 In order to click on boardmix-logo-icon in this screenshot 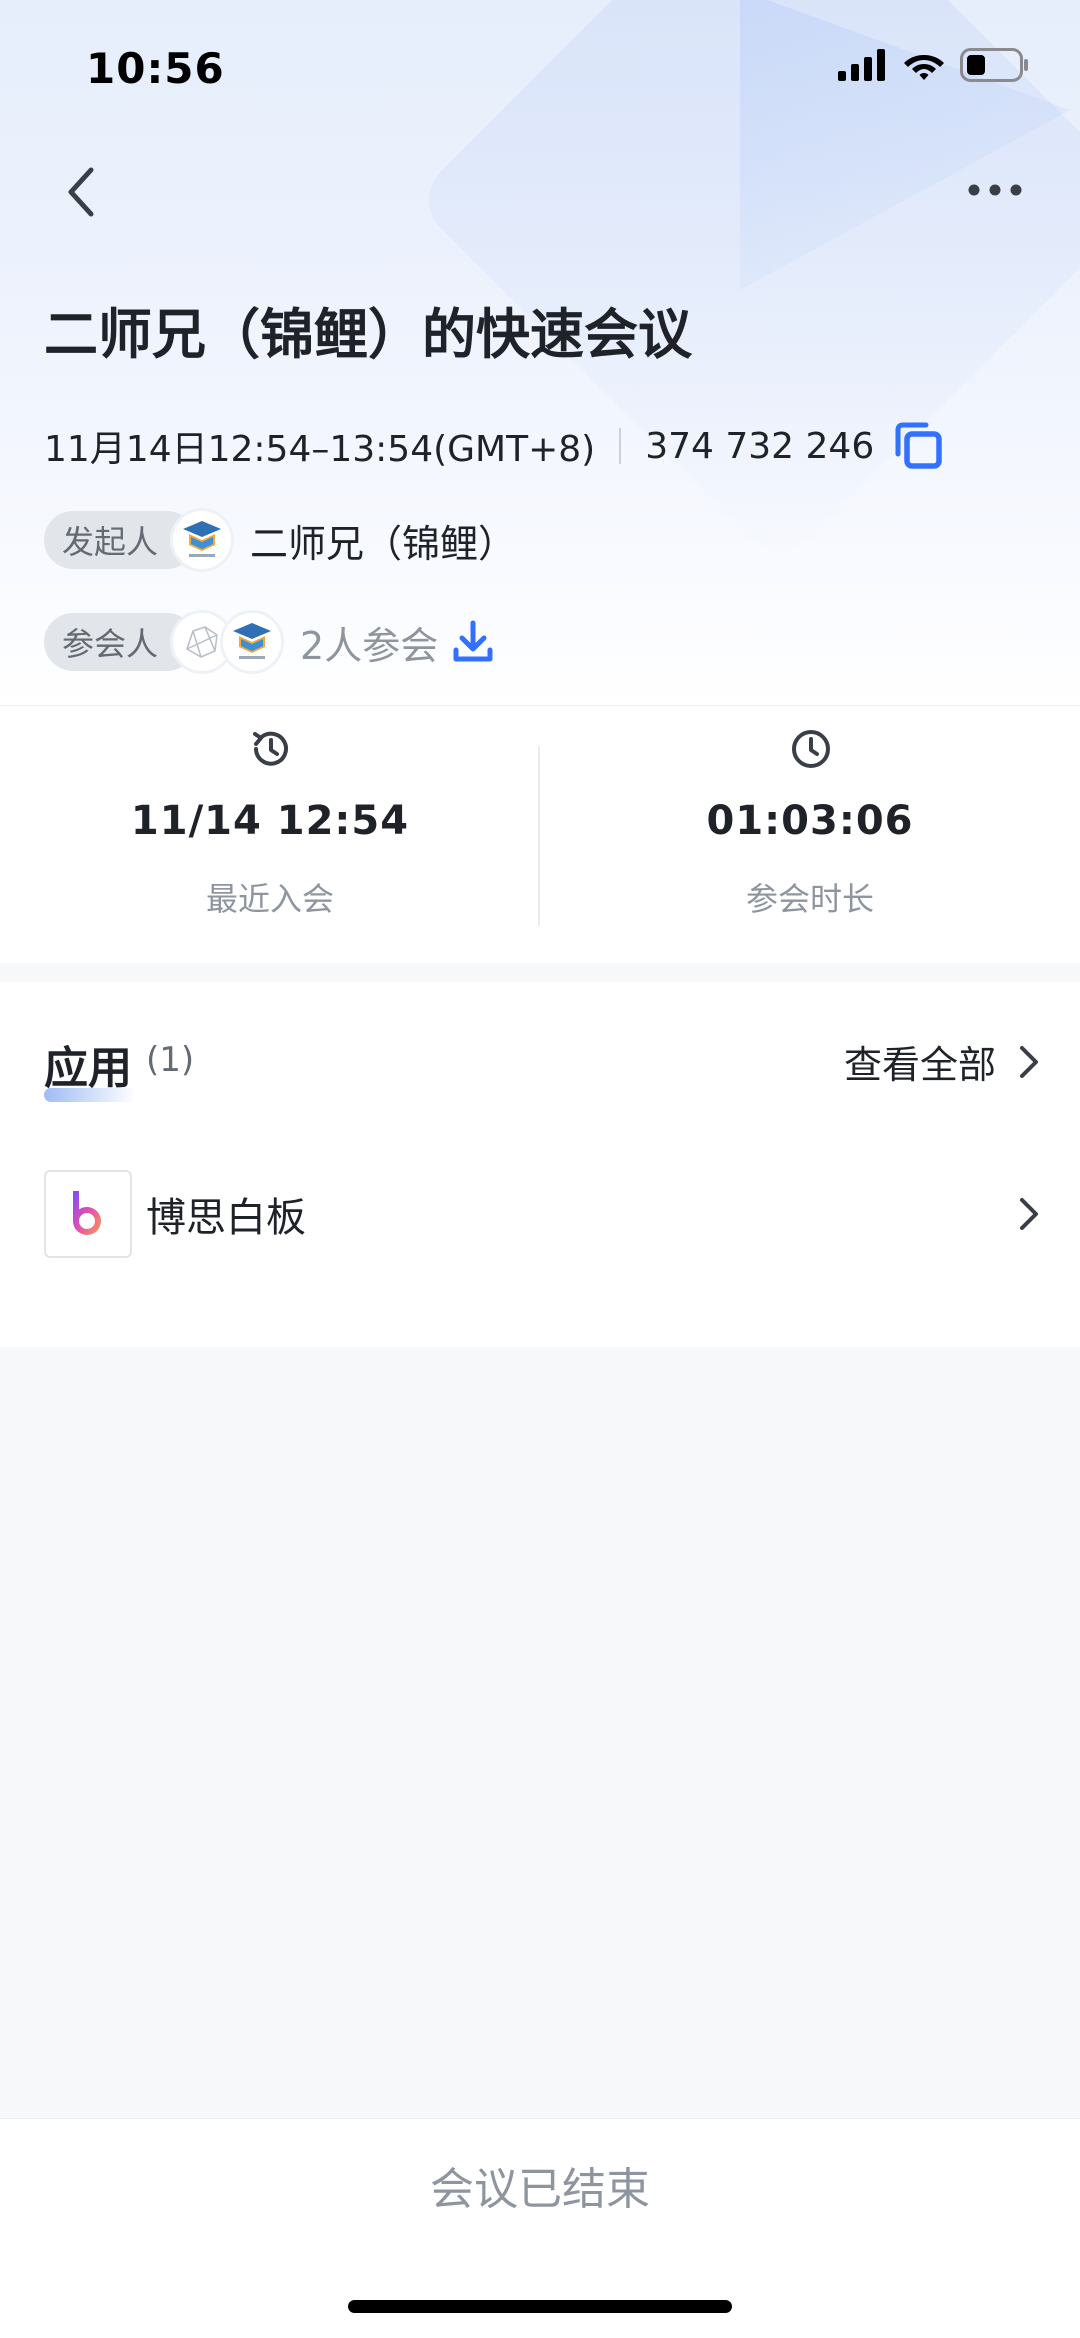, I will do `click(88, 1214)`.